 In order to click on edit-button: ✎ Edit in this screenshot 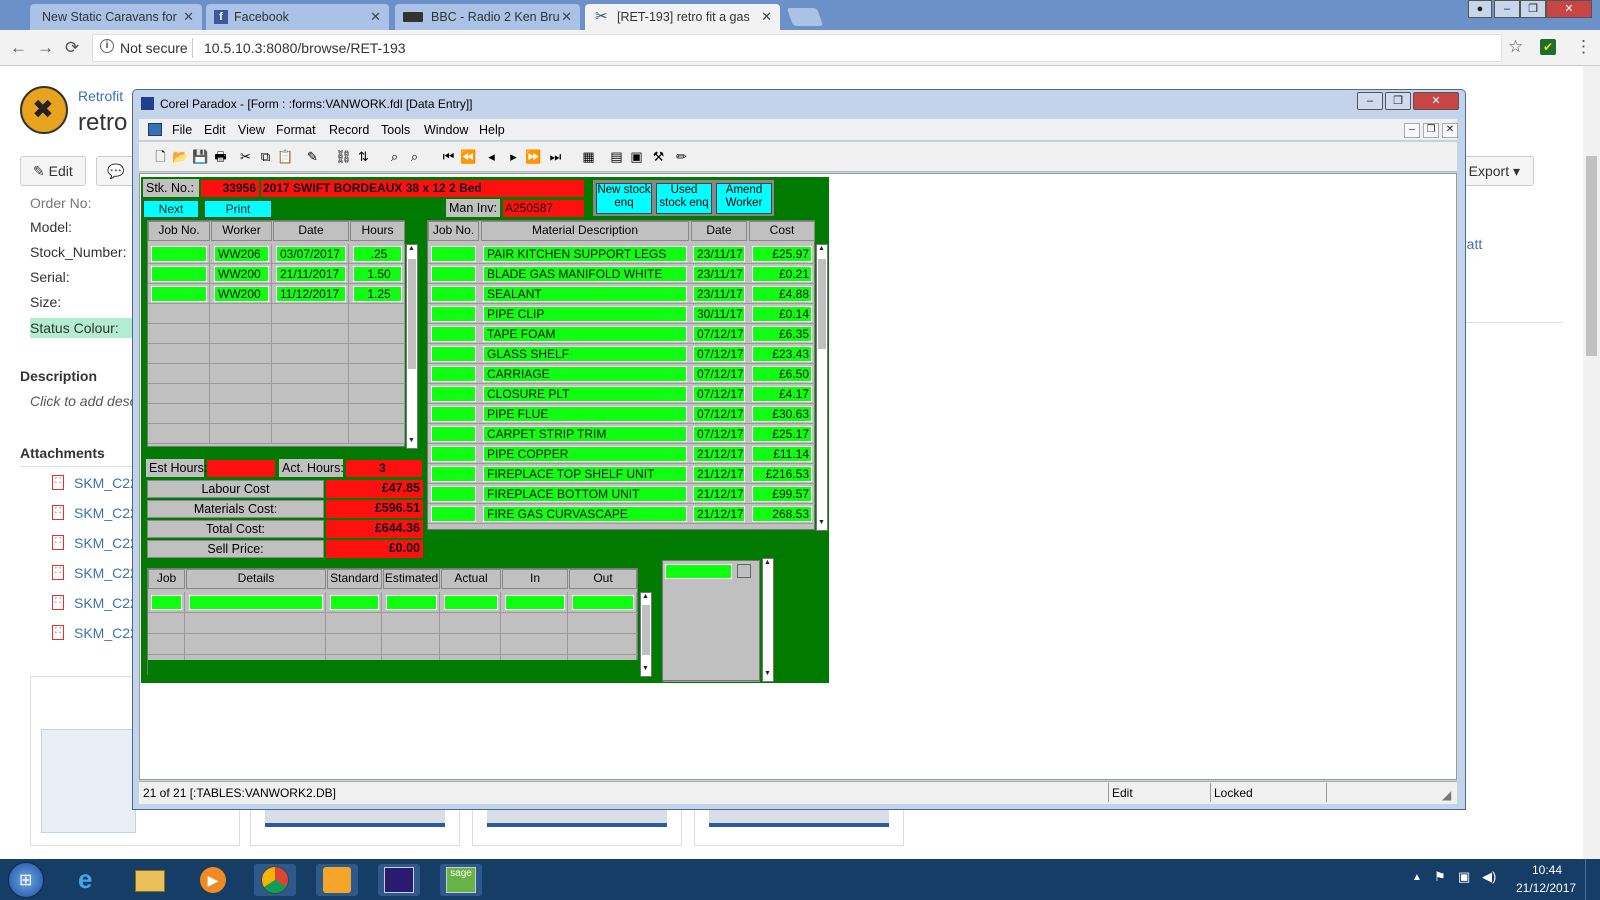, I will do `click(53, 171)`.